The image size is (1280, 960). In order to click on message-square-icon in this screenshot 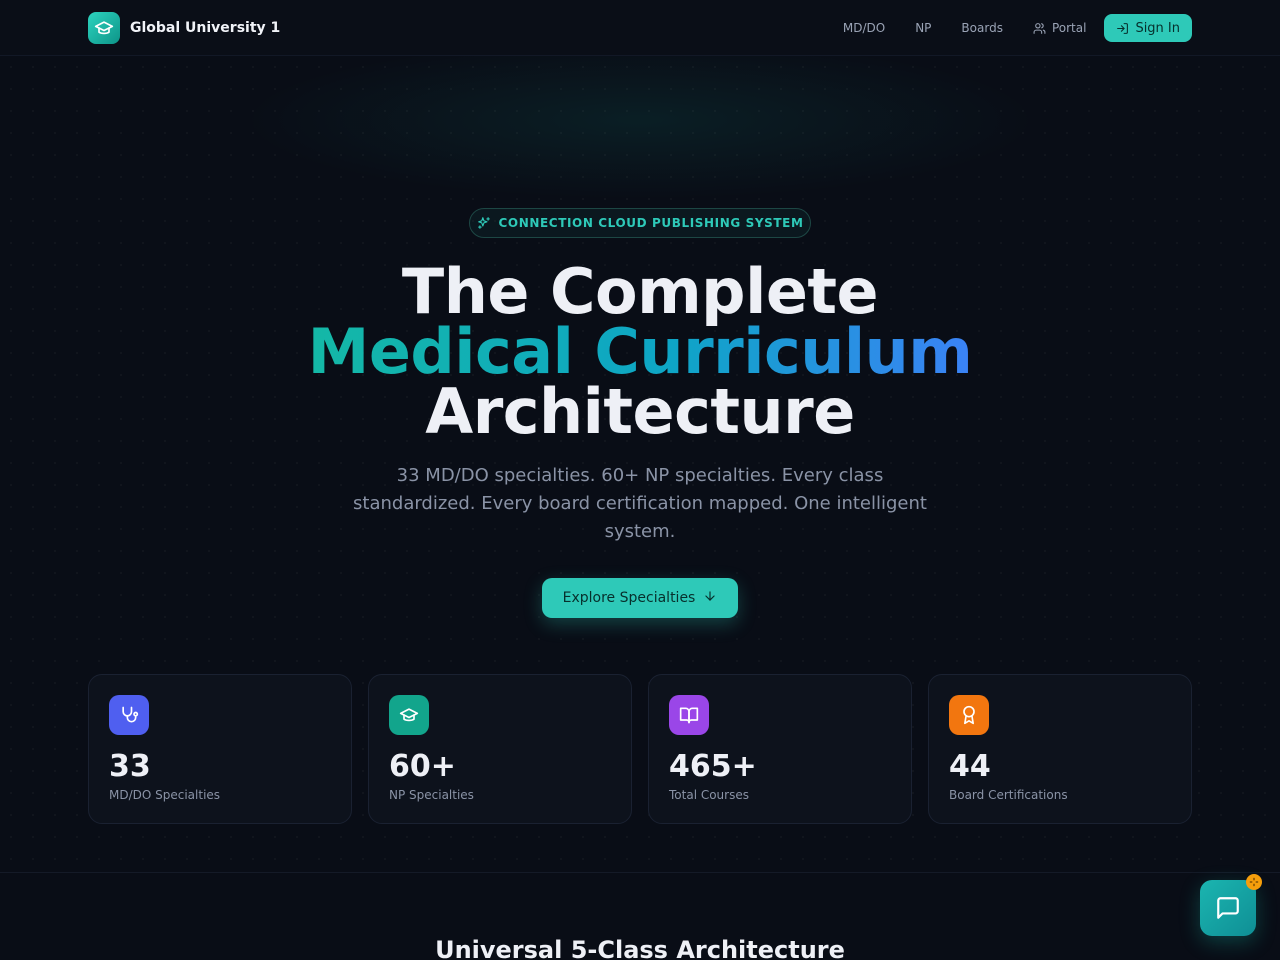, I will do `click(1228, 908)`.